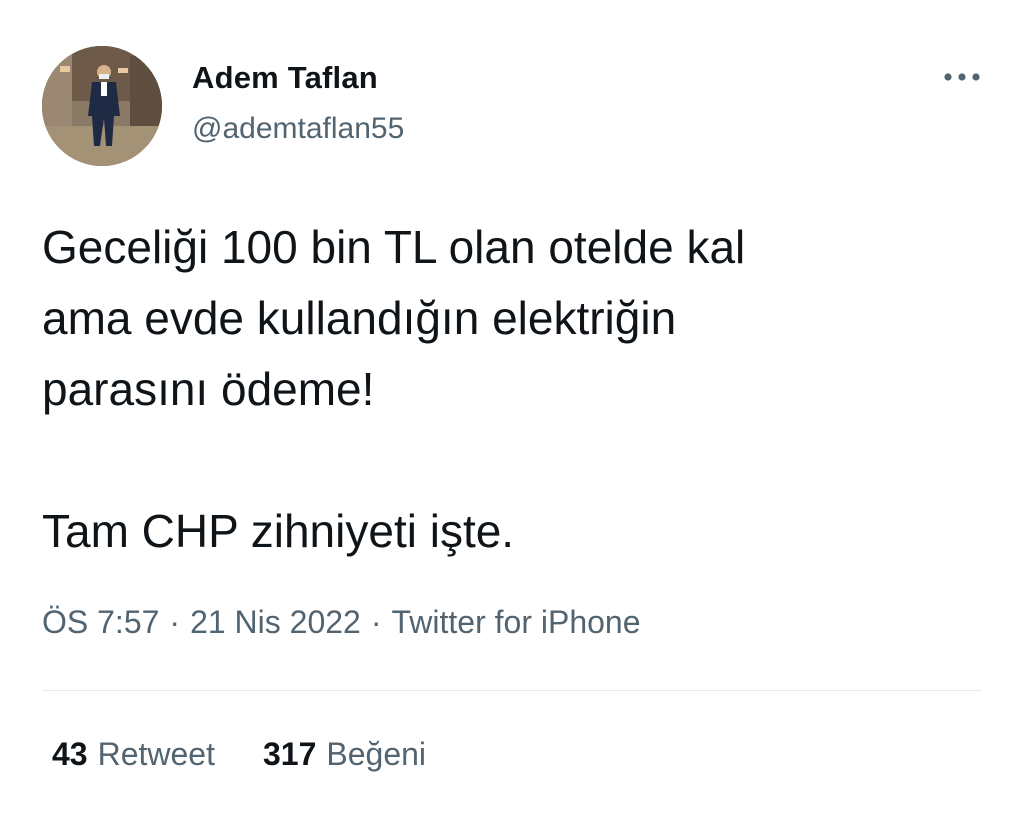 The image size is (1024, 821). I want to click on tweet-text-line: parasını ödeme!, so click(208, 389).